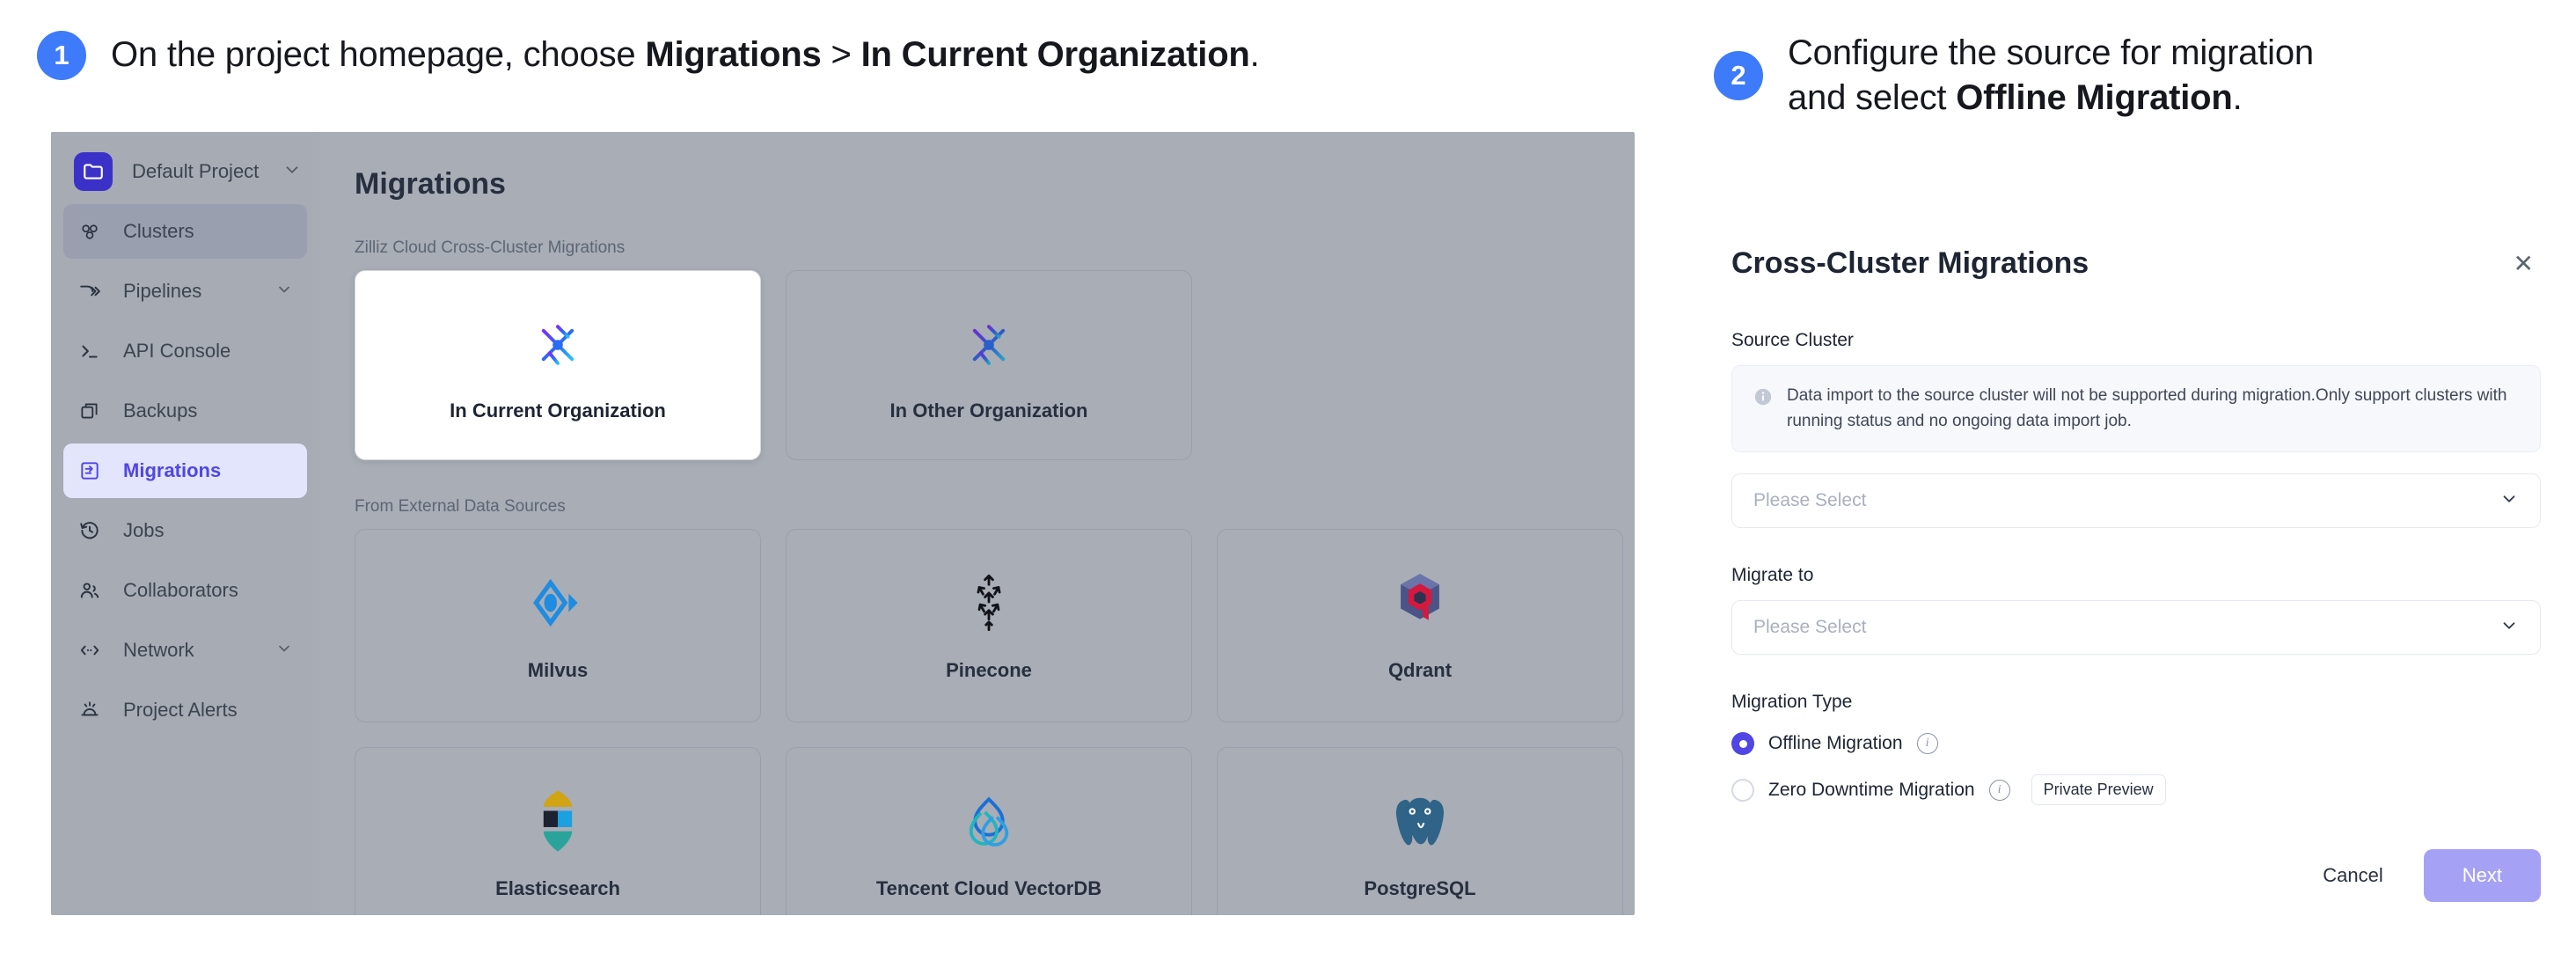  What do you see at coordinates (733, 55) in the screenshot?
I see `step-1-bold-migrations: Migrations` at bounding box center [733, 55].